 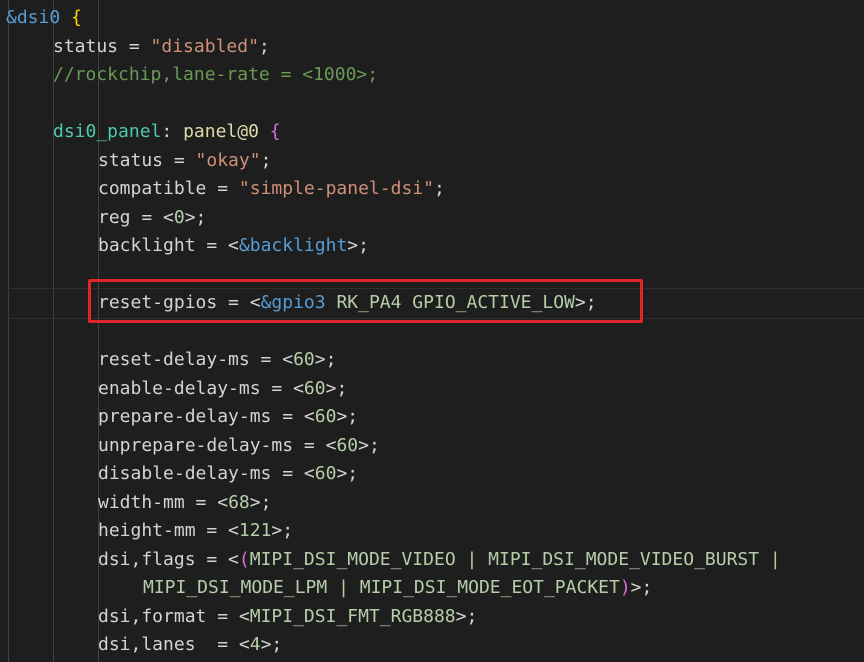 I want to click on code-line-6: status = "okay";, so click(x=184, y=161).